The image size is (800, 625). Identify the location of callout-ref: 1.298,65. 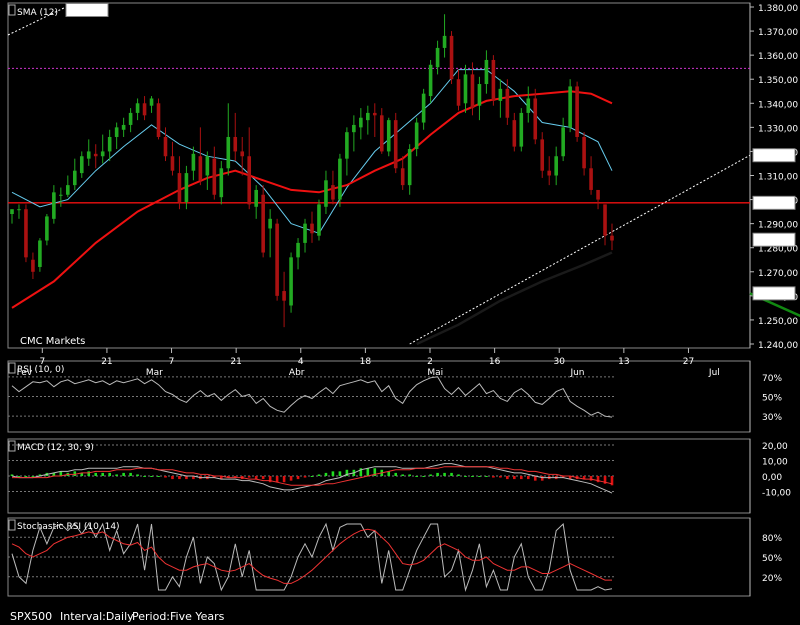
(774, 205).